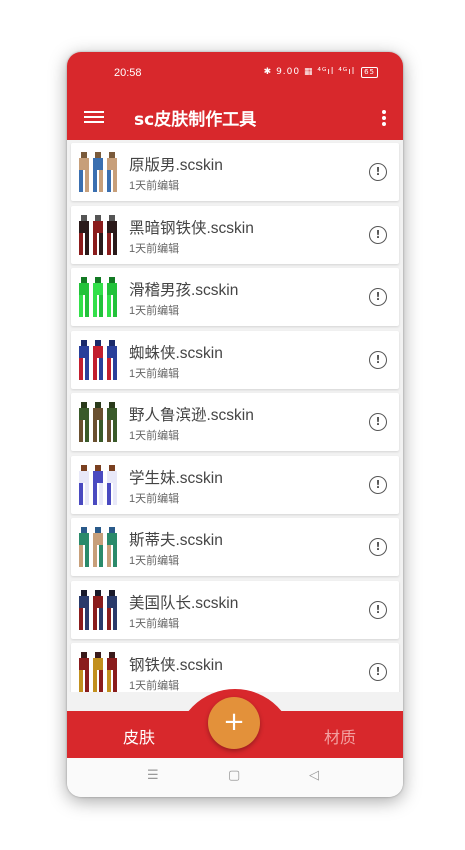 The height and width of the screenshot is (850, 465). What do you see at coordinates (234, 723) in the screenshot?
I see `add-skin-button: +` at bounding box center [234, 723].